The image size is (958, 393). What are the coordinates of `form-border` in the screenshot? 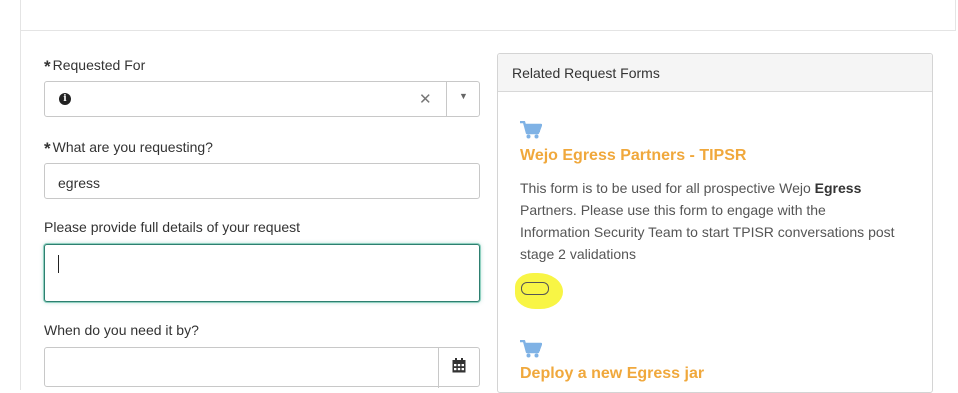 It's located at (20, 210).